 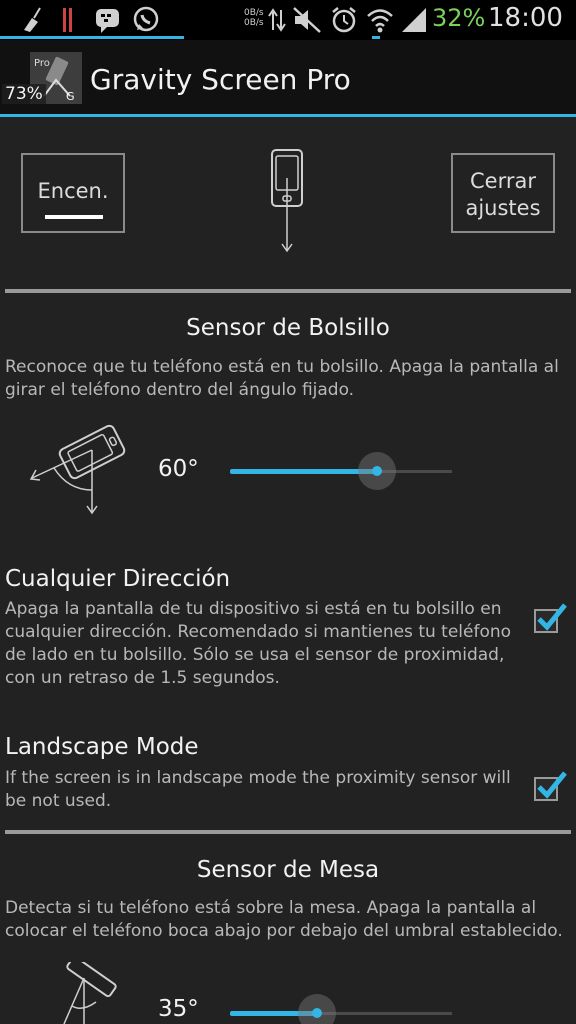 I want to click on pocket-sensor-title: Sensor de Bolsillo, so click(x=288, y=328).